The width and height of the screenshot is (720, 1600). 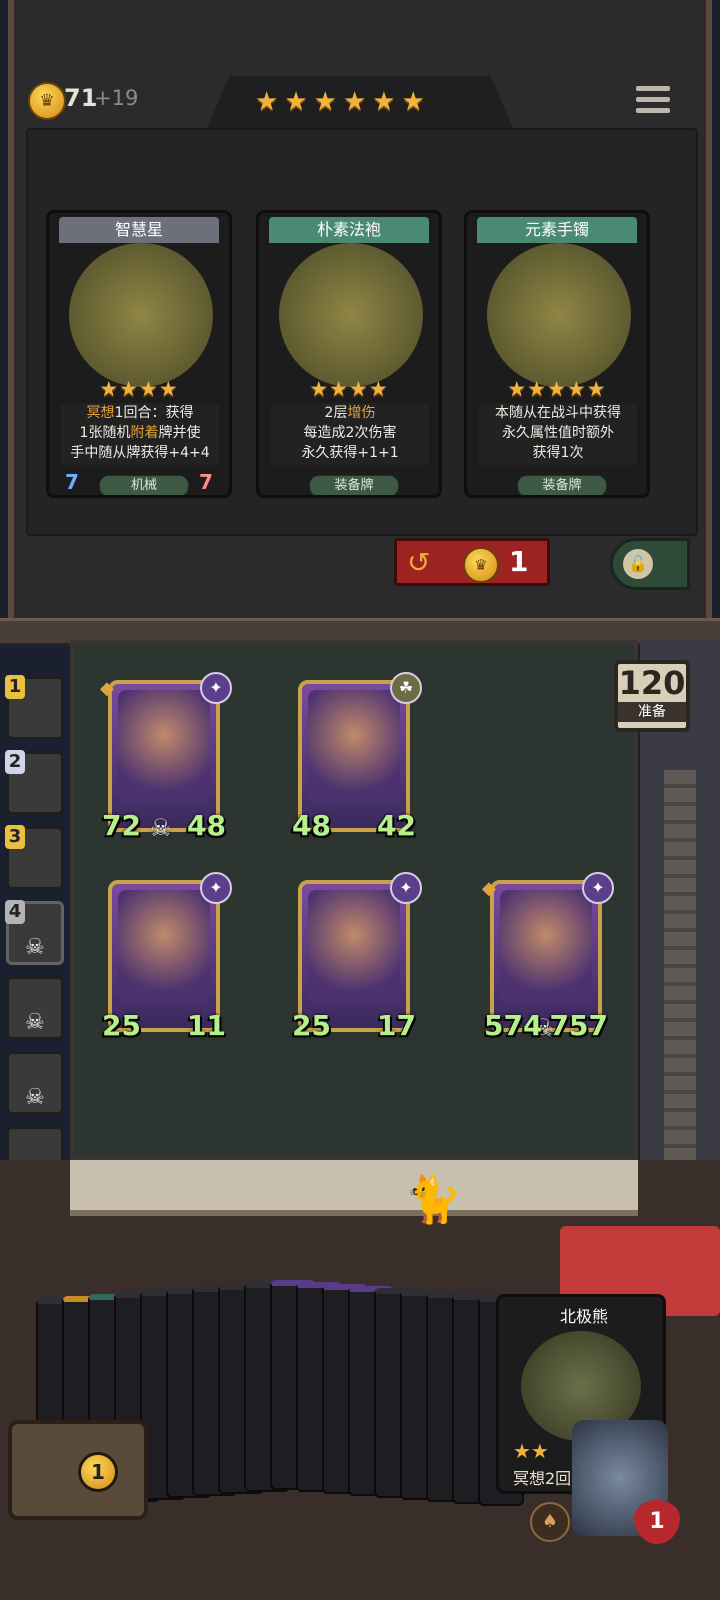 What do you see at coordinates (583, 1316) in the screenshot?
I see `card-name: 北极熊` at bounding box center [583, 1316].